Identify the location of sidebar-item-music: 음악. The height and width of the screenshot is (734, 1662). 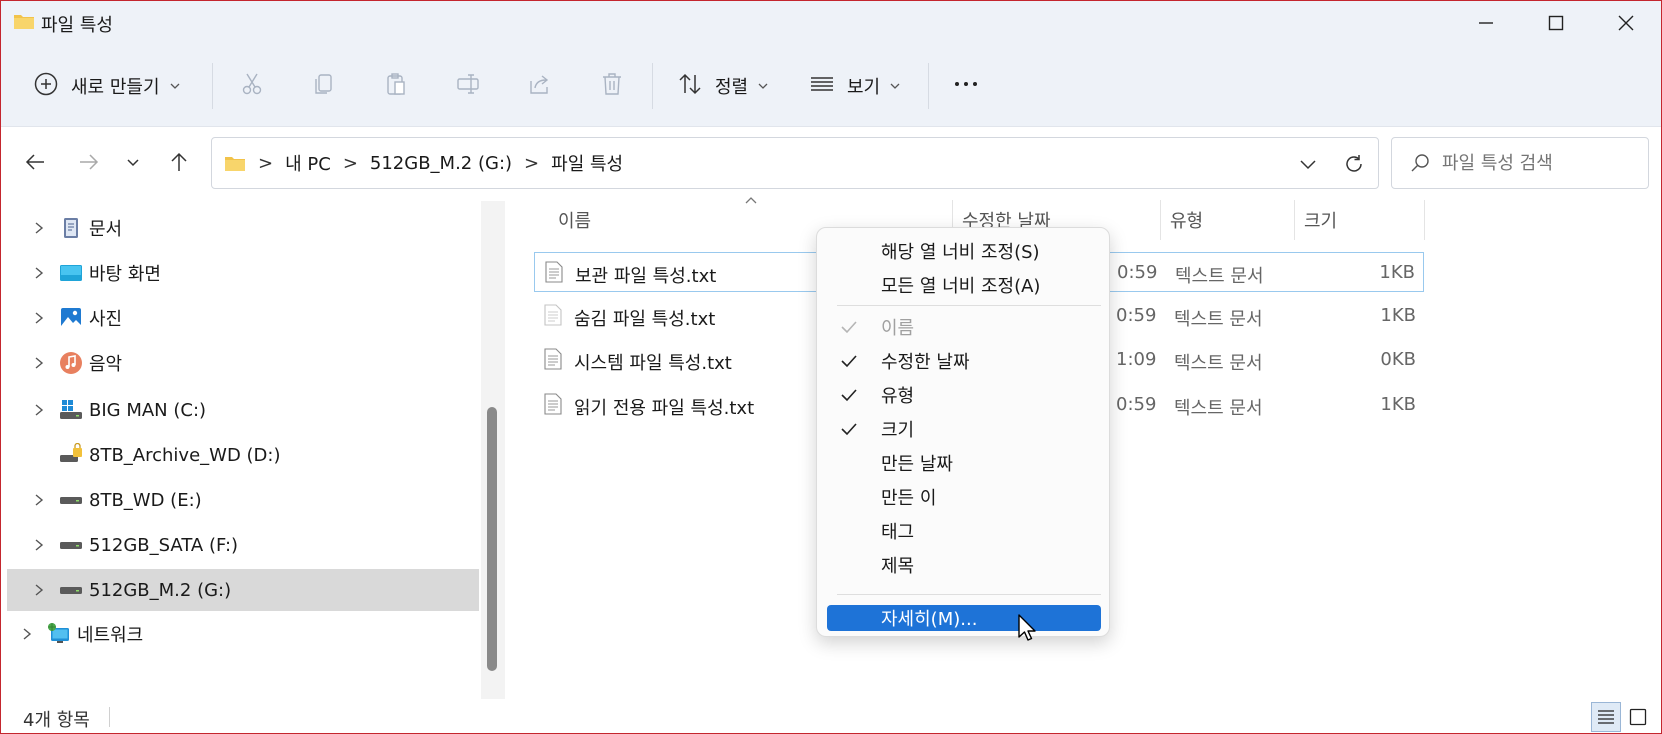
(243, 363).